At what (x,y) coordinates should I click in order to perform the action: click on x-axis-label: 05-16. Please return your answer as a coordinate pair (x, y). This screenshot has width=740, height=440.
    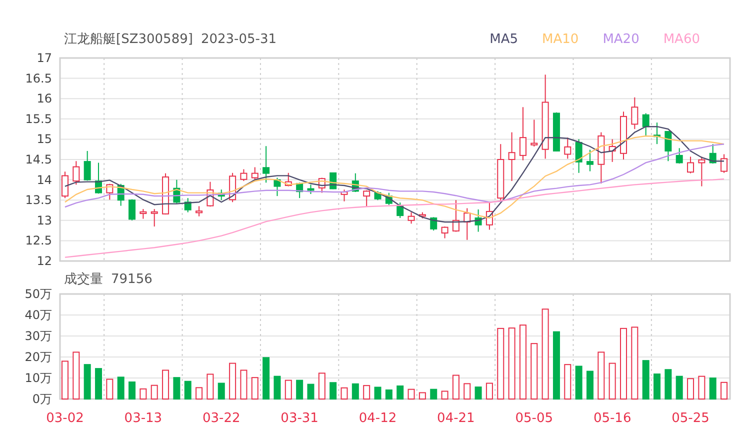
    Looking at the image, I should click on (612, 418).